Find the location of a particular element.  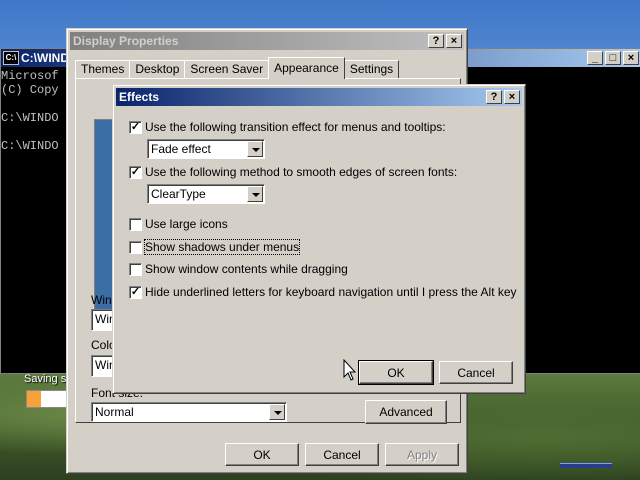

font-smoothing-combo: ClearType is located at coordinates (206, 194).